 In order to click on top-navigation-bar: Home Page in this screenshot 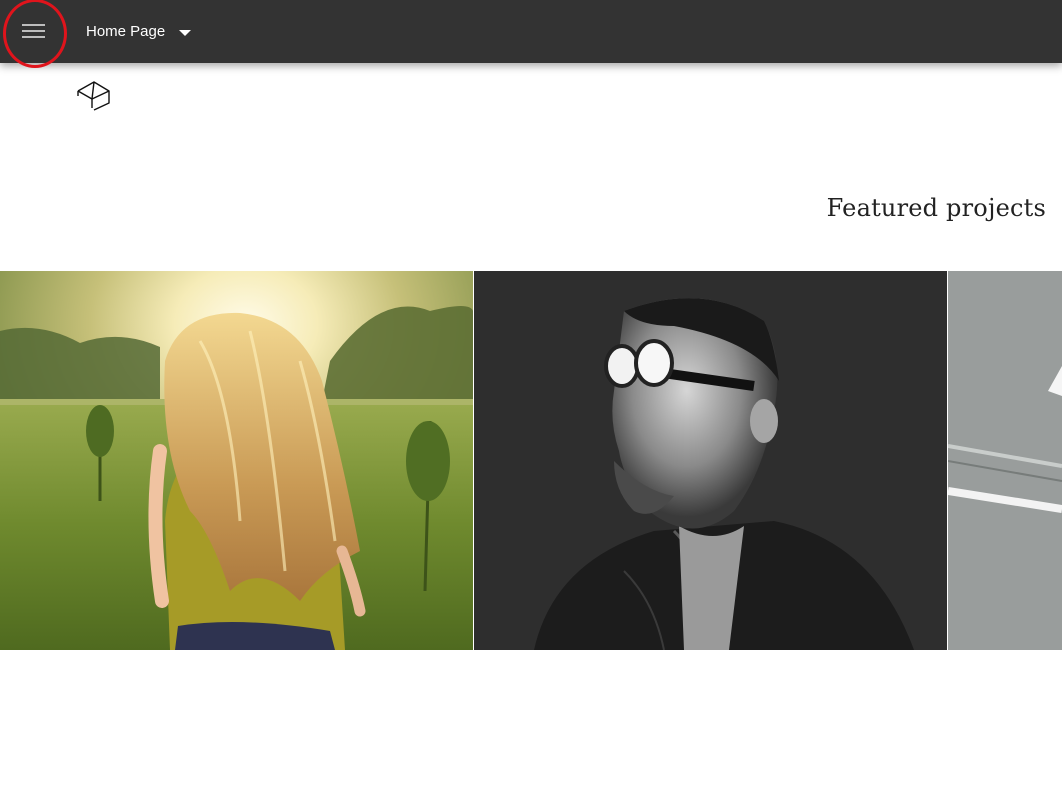, I will do `click(531, 34)`.